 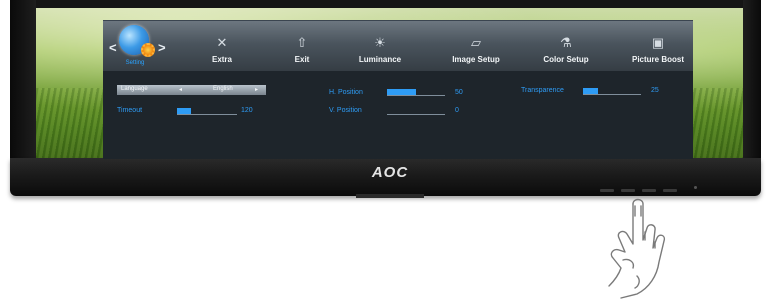 I want to click on h-position-slider, so click(x=416, y=92).